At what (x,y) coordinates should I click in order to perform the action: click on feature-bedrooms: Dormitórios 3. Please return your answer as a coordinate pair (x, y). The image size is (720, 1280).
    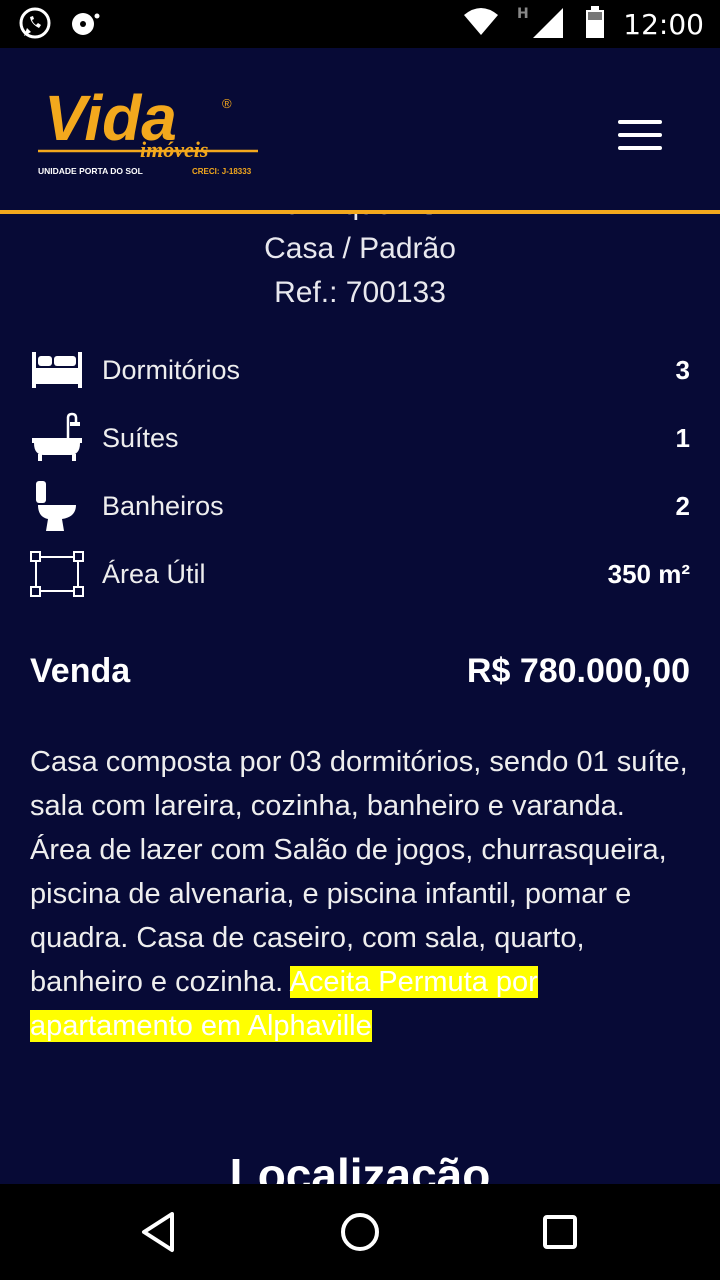
    Looking at the image, I should click on (360, 370).